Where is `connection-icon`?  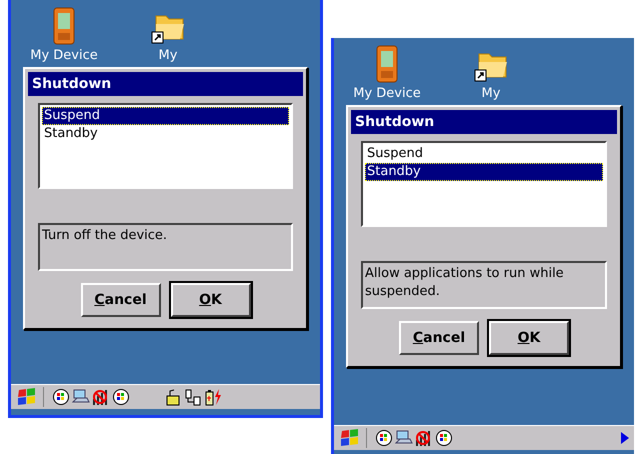 connection-icon is located at coordinates (193, 397).